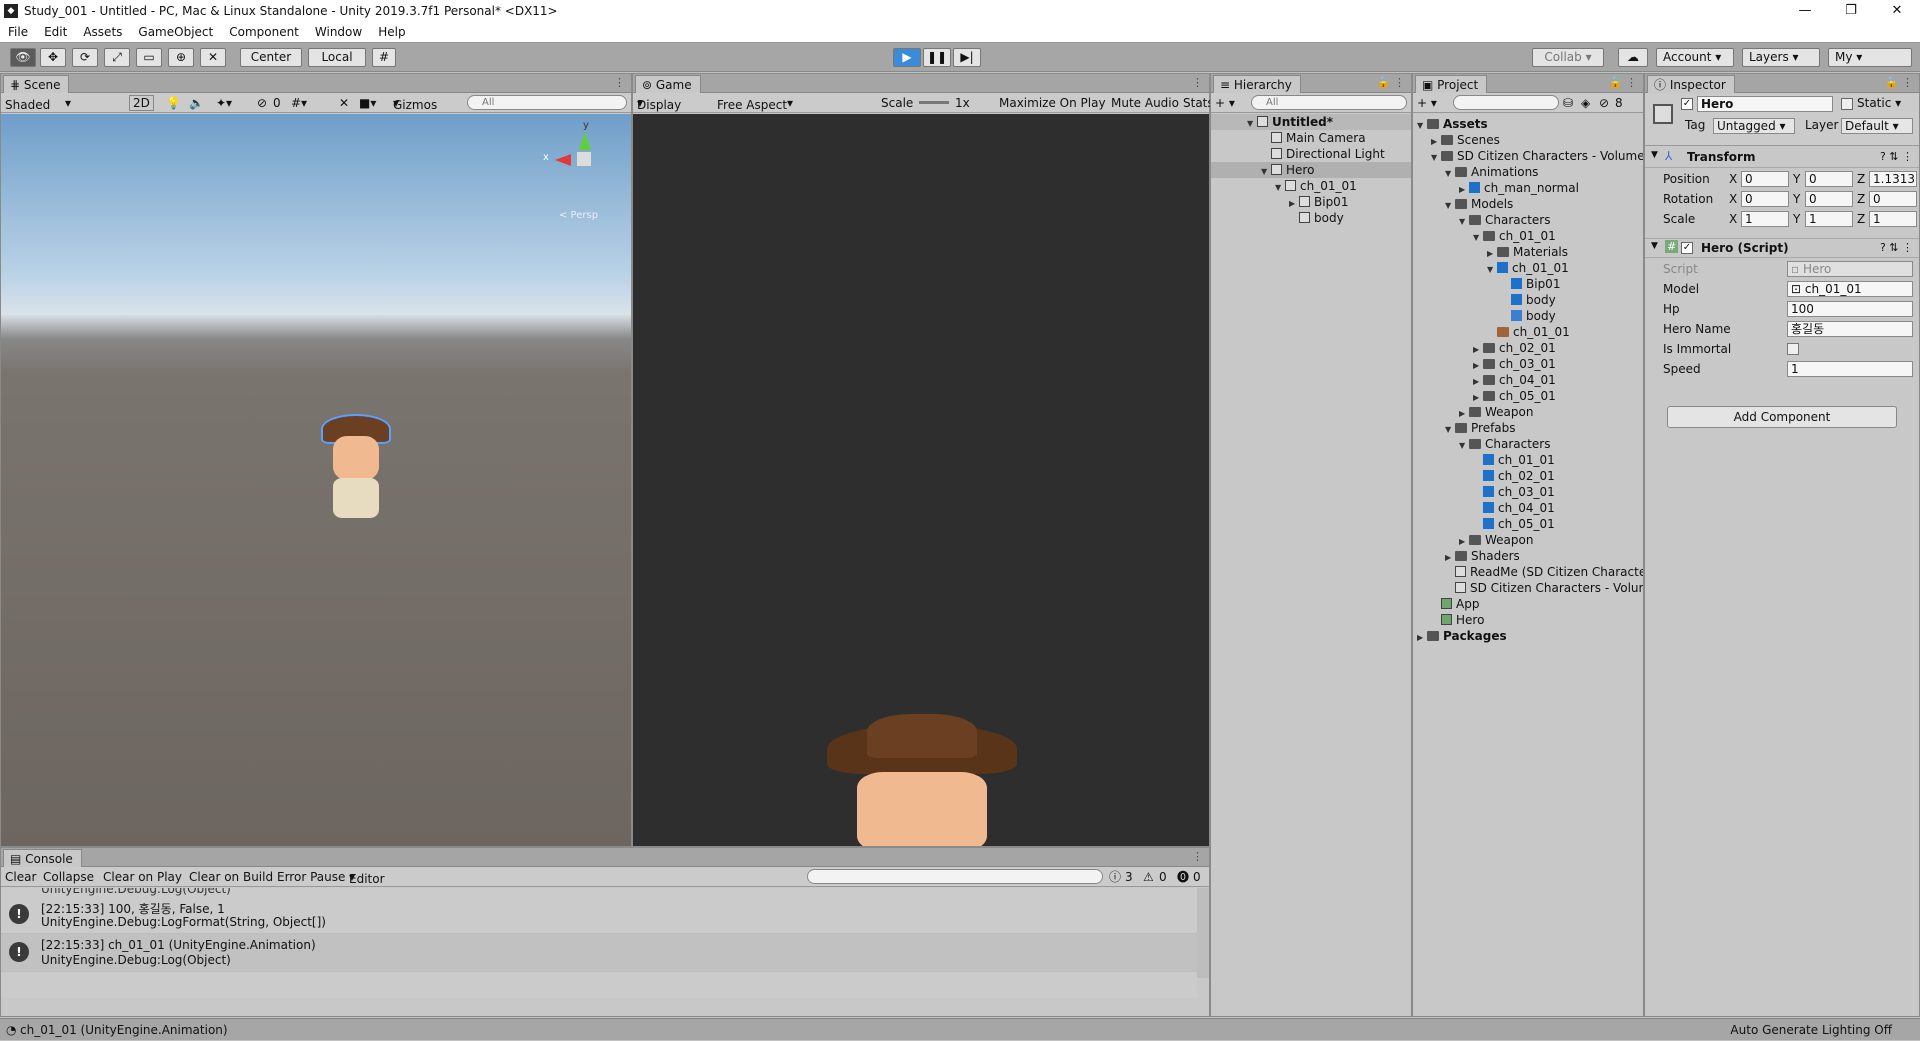 The height and width of the screenshot is (1041, 1920). What do you see at coordinates (547, 102) in the screenshot?
I see `scene-search-input: All` at bounding box center [547, 102].